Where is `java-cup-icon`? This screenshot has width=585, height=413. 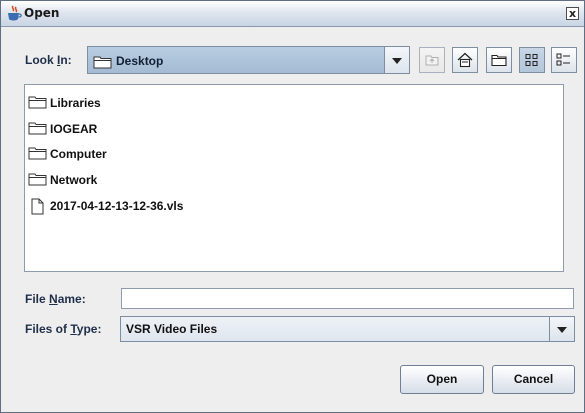 java-cup-icon is located at coordinates (14, 13).